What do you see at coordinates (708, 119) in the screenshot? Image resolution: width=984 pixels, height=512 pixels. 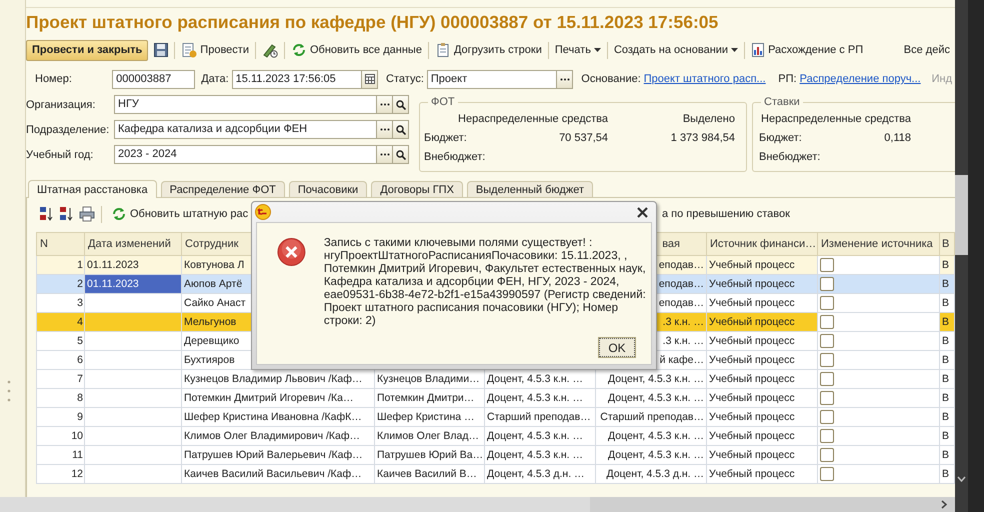 I see `column-label: Выделено` at bounding box center [708, 119].